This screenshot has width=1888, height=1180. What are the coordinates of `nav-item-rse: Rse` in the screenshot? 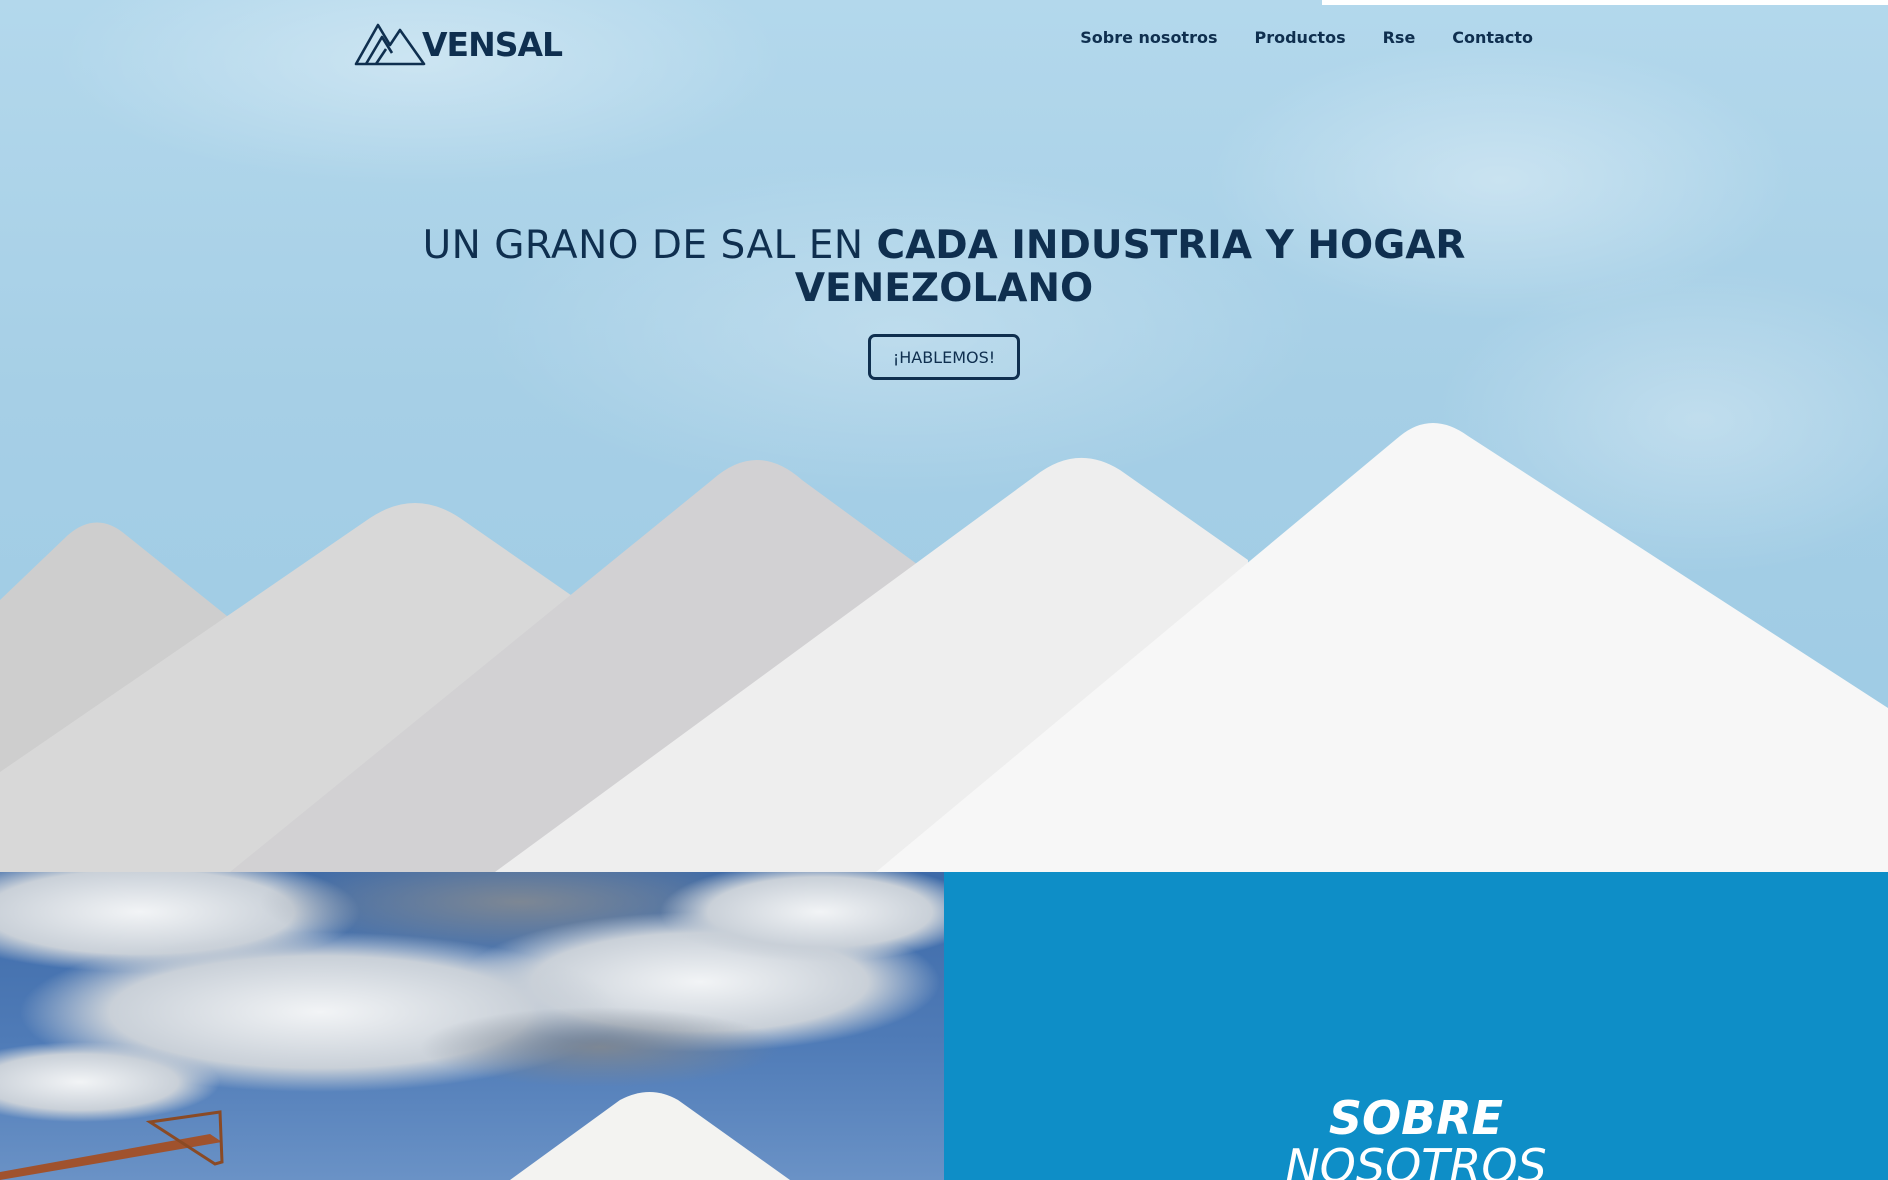 It's located at (1399, 37).